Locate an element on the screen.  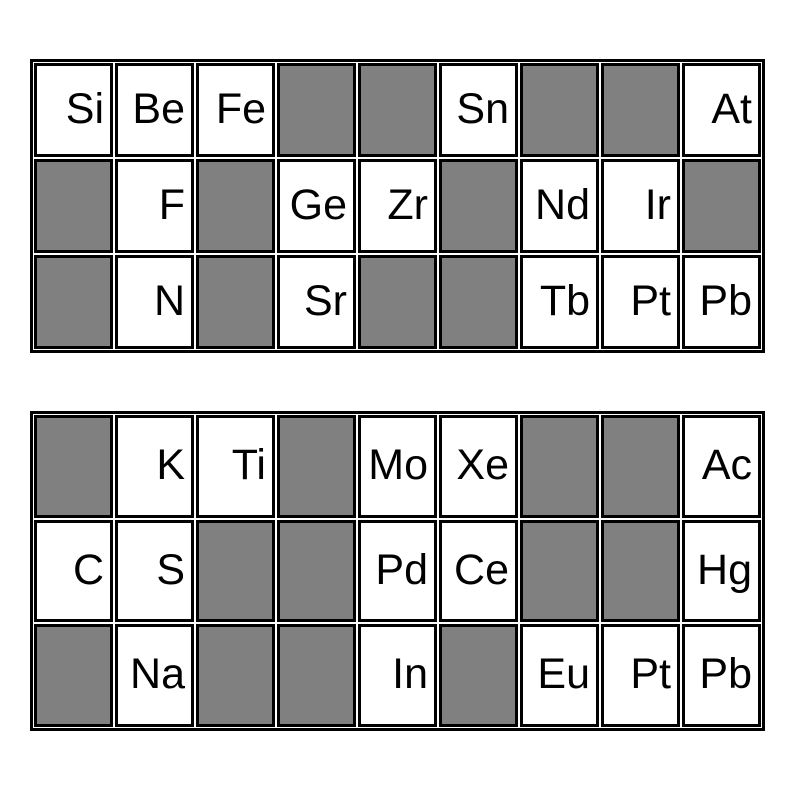
grid-cell-element: F is located at coordinates (154, 206).